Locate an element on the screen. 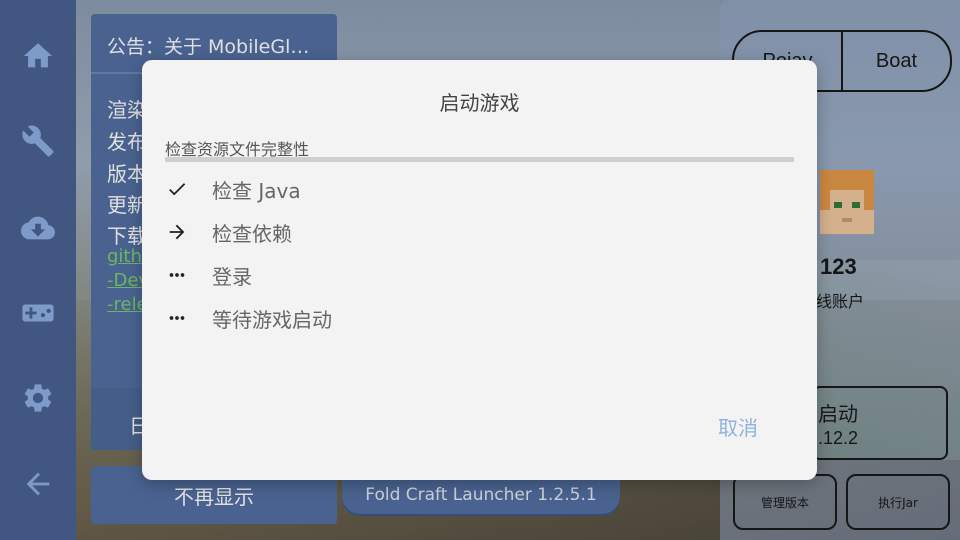 The height and width of the screenshot is (540, 960). step-check-java: 检查 Java is located at coordinates (233, 189).